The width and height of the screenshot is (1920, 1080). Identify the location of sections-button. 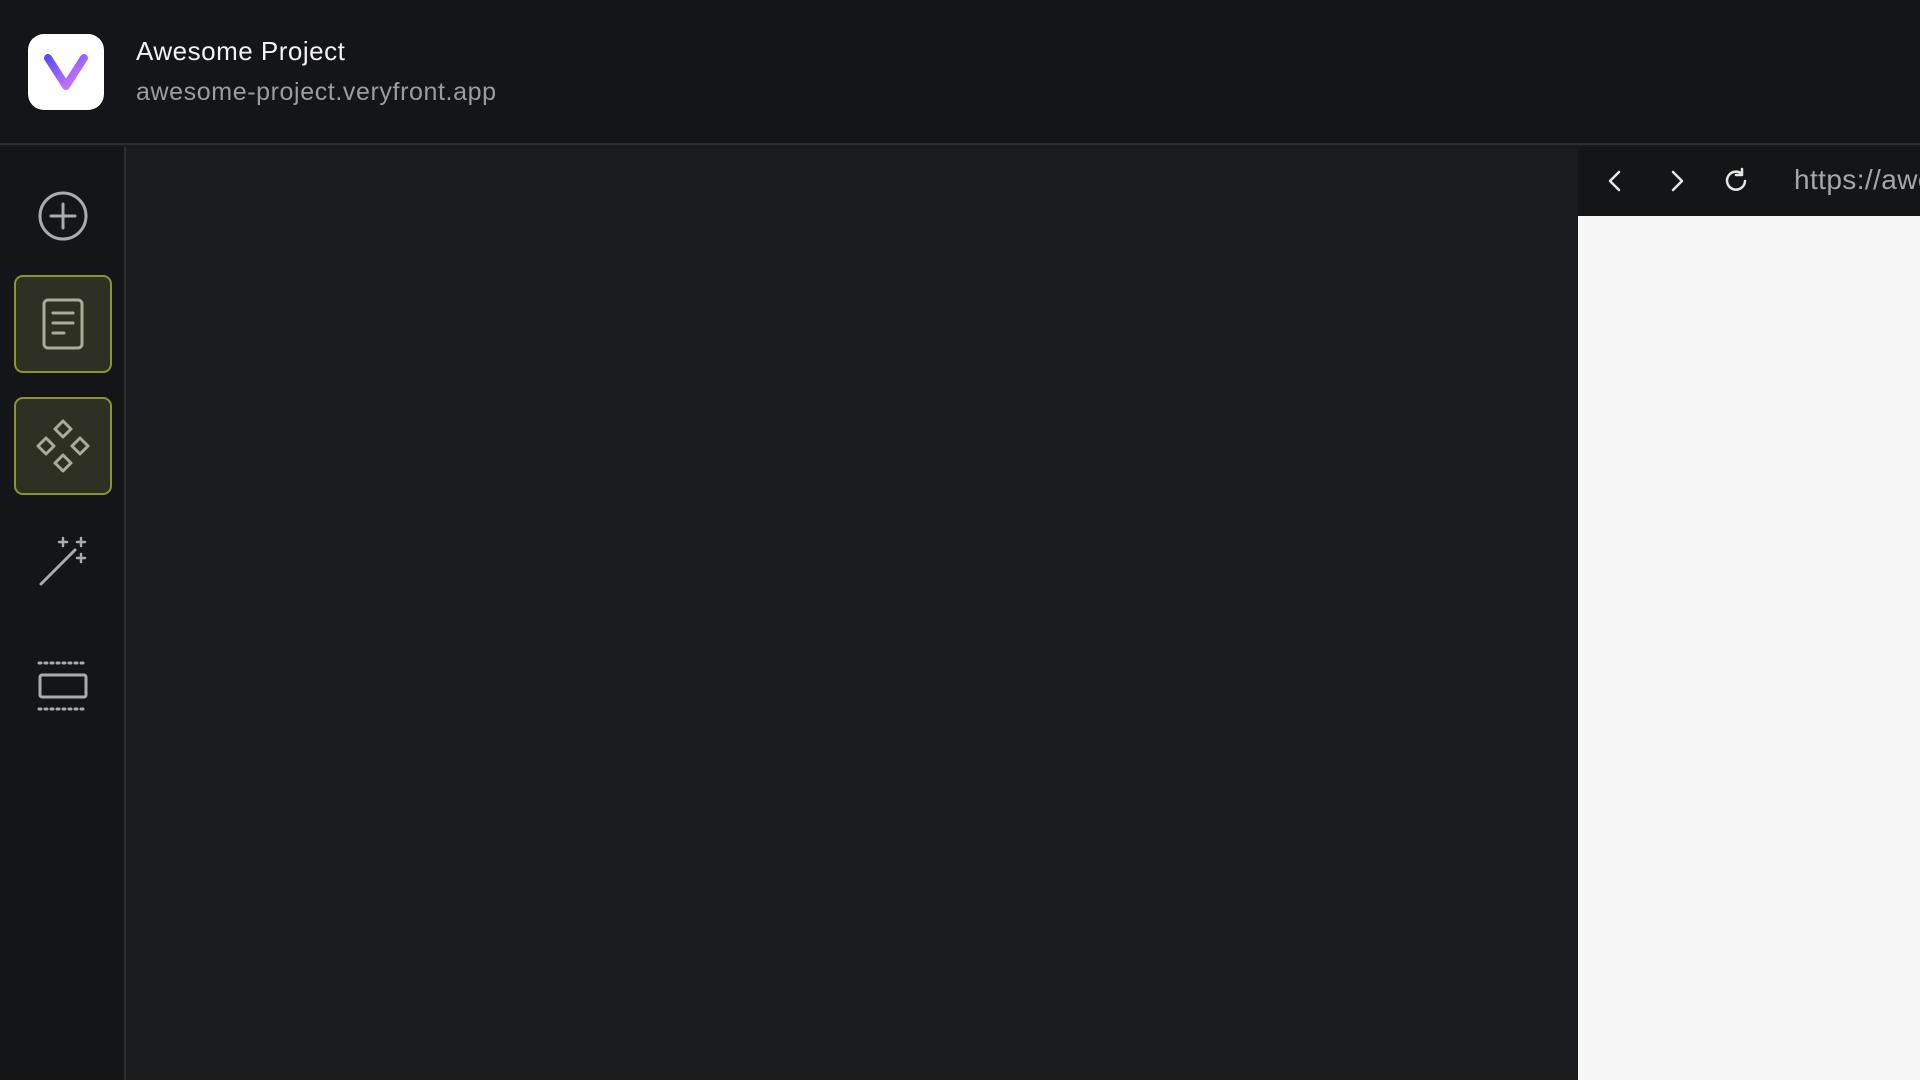
(63, 686).